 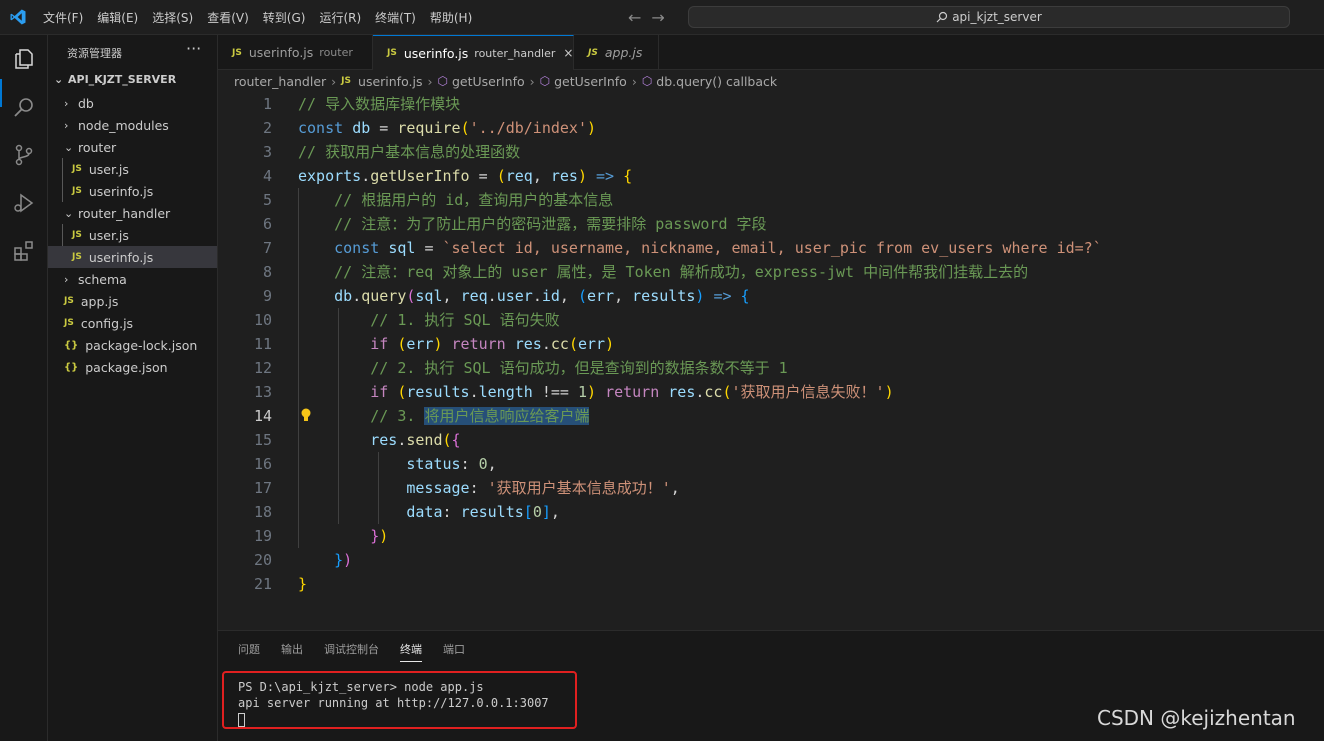 I want to click on json-file-icon: {}, so click(x=71, y=345).